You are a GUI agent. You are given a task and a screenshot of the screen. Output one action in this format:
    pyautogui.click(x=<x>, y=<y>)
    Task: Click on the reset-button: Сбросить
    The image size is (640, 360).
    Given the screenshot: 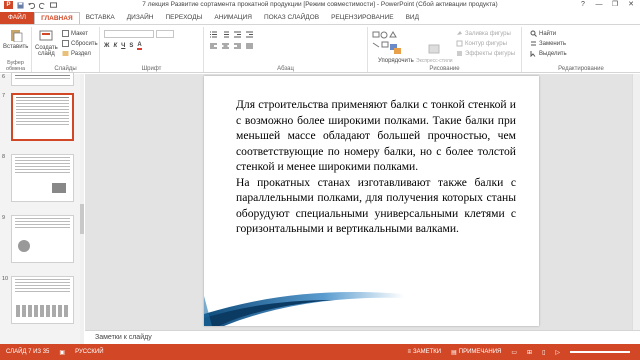 What is the action you would take?
    pyautogui.click(x=80, y=43)
    